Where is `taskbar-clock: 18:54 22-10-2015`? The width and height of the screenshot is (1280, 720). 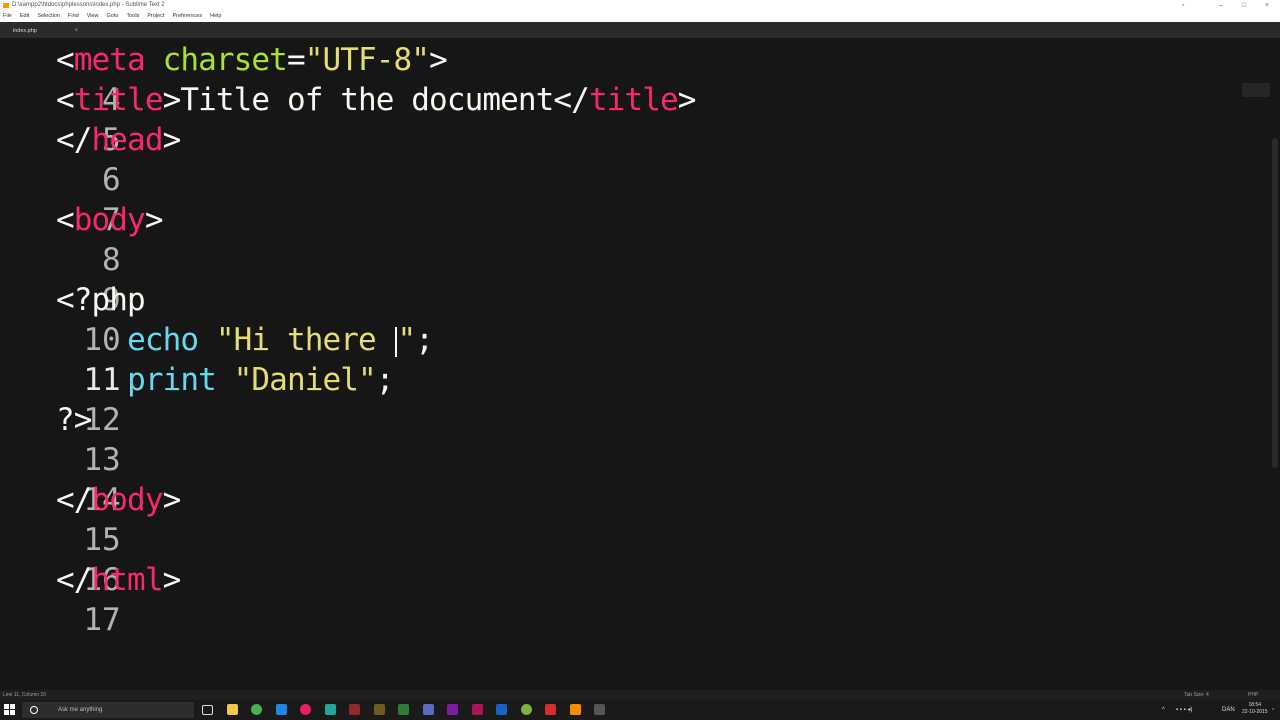
taskbar-clock: 18:54 22-10-2015 is located at coordinates (1255, 709).